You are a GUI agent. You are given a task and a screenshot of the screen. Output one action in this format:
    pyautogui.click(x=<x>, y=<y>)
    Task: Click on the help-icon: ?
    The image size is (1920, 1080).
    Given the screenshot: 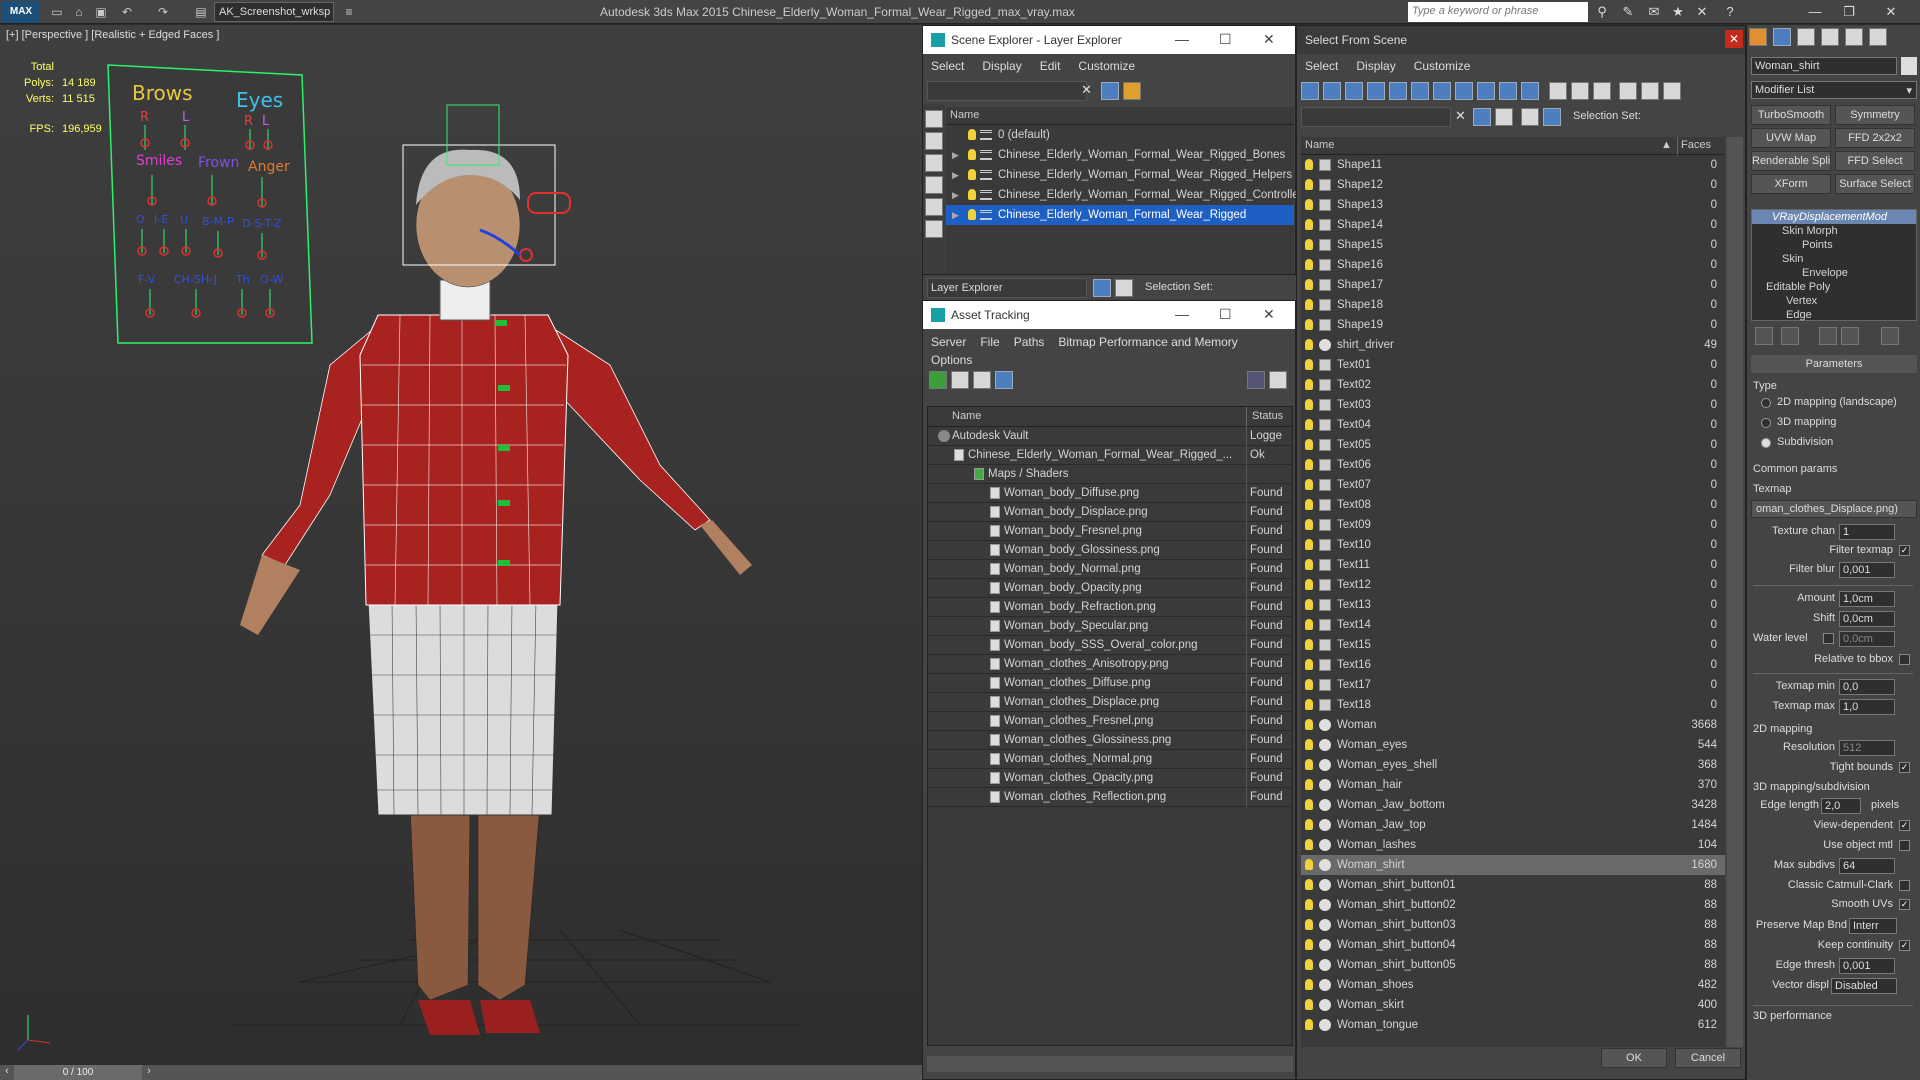 What is the action you would take?
    pyautogui.click(x=1730, y=12)
    